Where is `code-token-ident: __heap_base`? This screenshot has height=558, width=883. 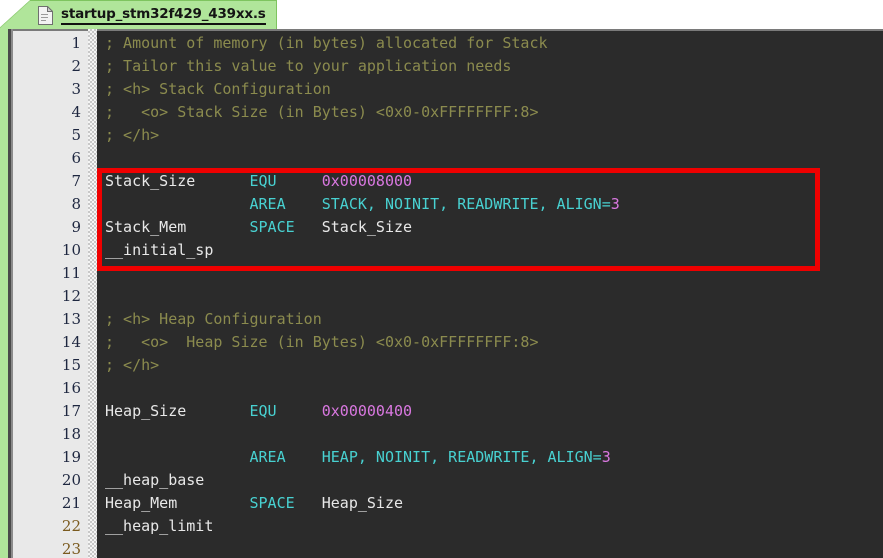
code-token-ident: __heap_base is located at coordinates (155, 480).